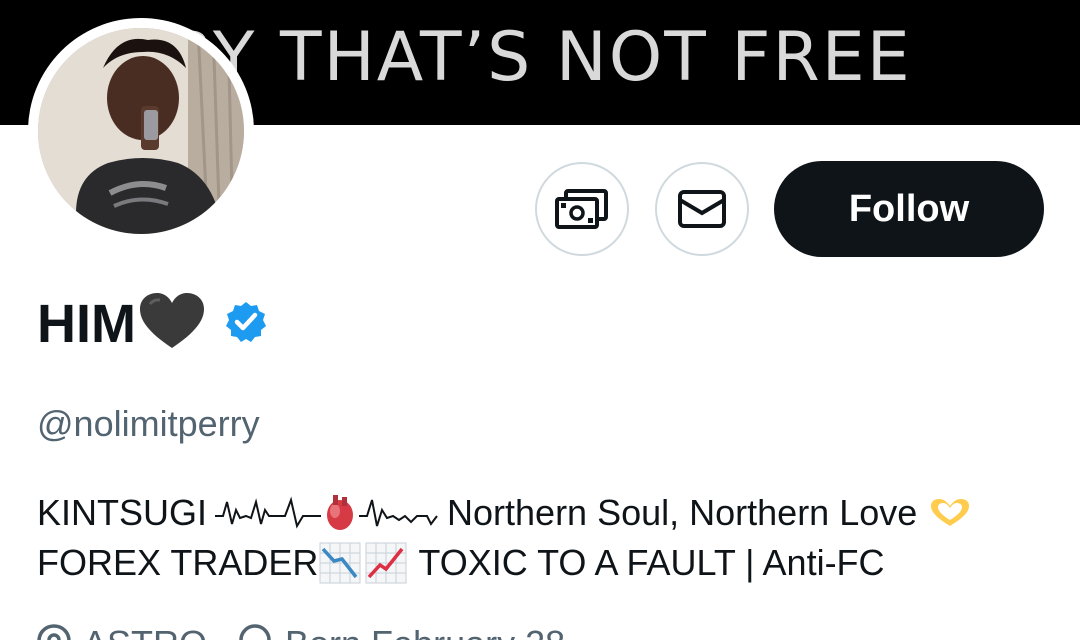 The width and height of the screenshot is (1080, 640). What do you see at coordinates (386, 563) in the screenshot?
I see `chart-increasing-icon` at bounding box center [386, 563].